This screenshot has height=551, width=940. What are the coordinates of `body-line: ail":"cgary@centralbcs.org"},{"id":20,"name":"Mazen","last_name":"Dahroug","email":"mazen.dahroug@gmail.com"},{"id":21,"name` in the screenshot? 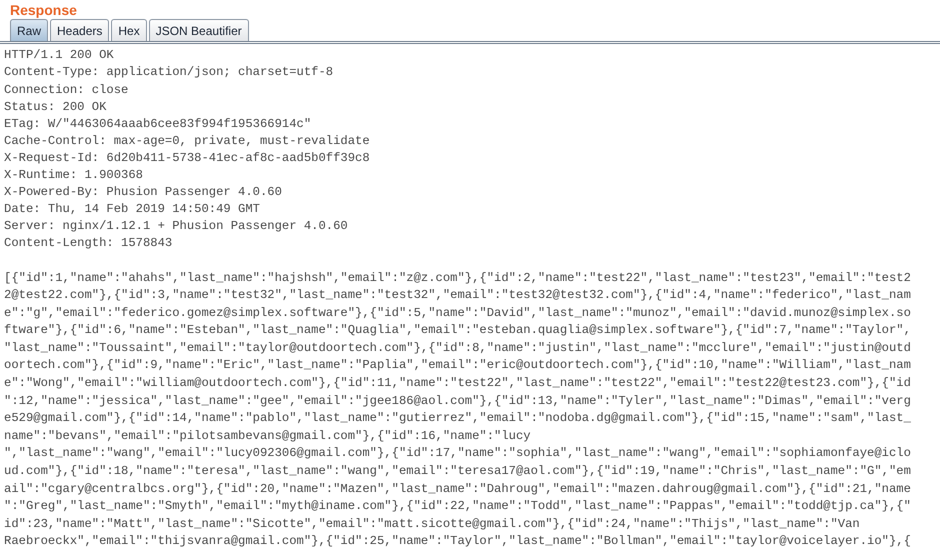 It's located at (458, 489).